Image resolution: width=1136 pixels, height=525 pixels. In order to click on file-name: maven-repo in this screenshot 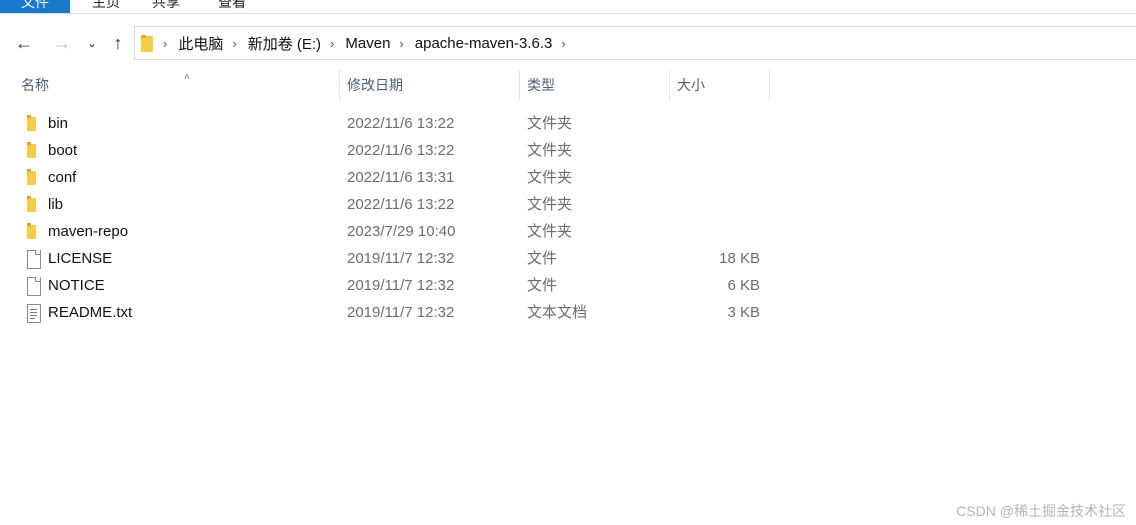, I will do `click(88, 231)`.